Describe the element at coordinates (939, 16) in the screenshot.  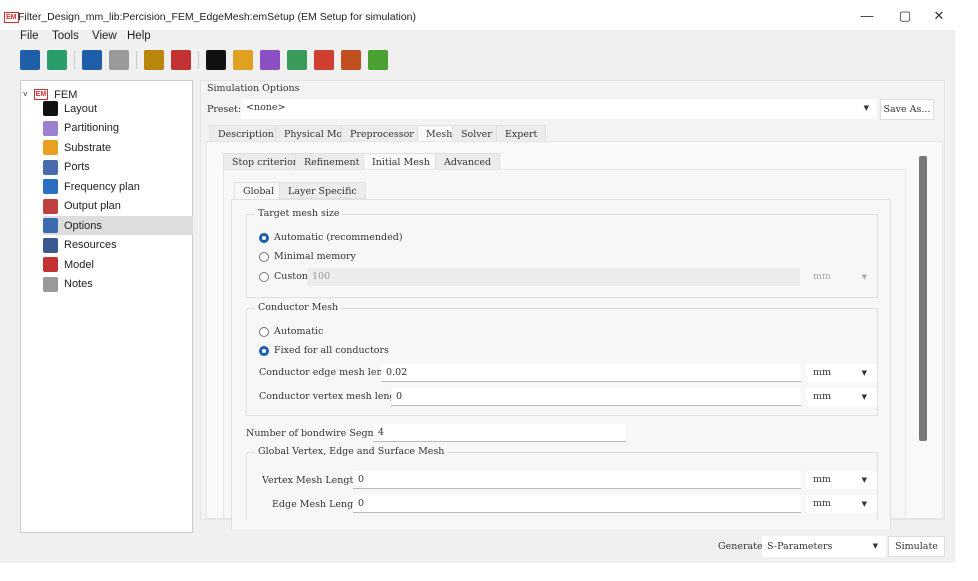
I see `close-button: ✕` at that location.